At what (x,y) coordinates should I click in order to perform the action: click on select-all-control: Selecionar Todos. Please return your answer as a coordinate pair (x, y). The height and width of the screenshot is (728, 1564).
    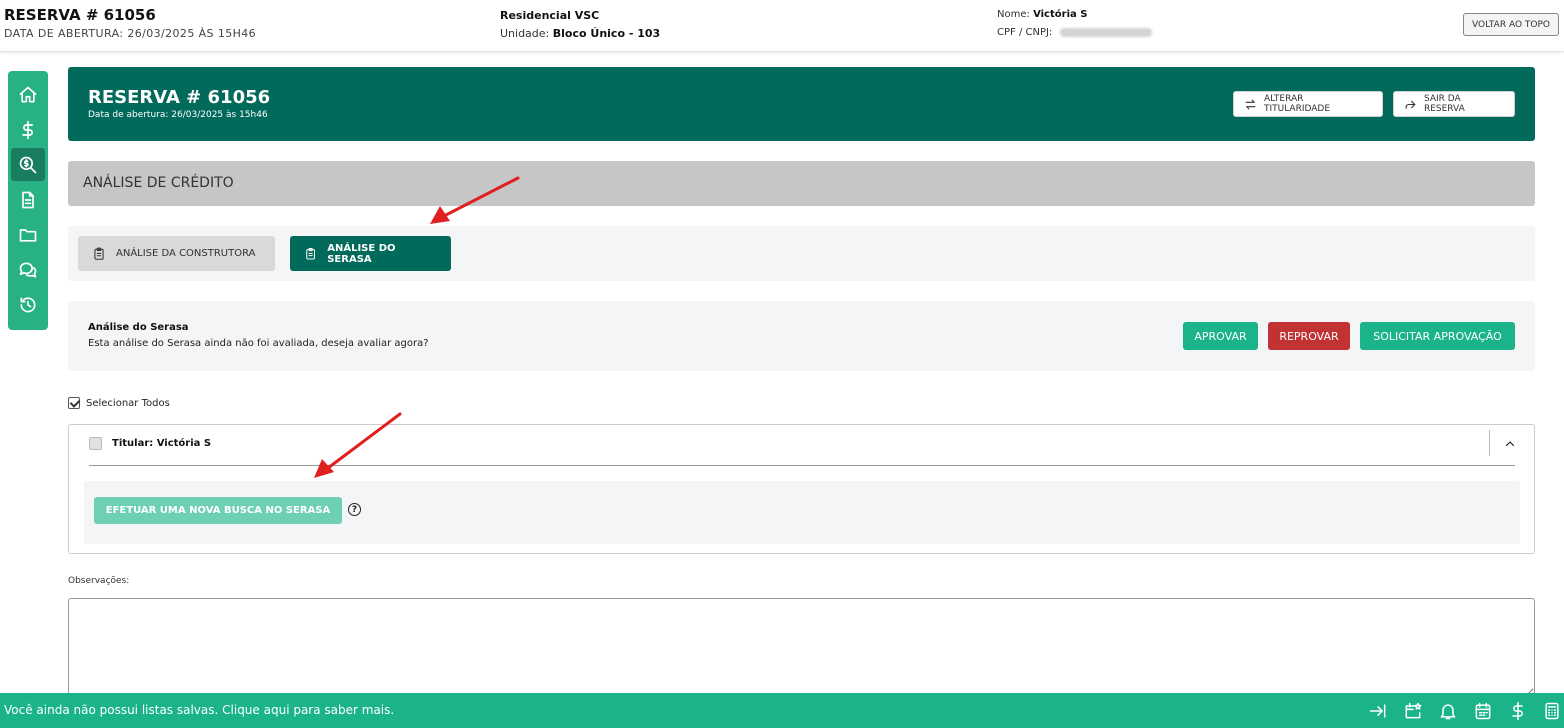
    Looking at the image, I should click on (119, 403).